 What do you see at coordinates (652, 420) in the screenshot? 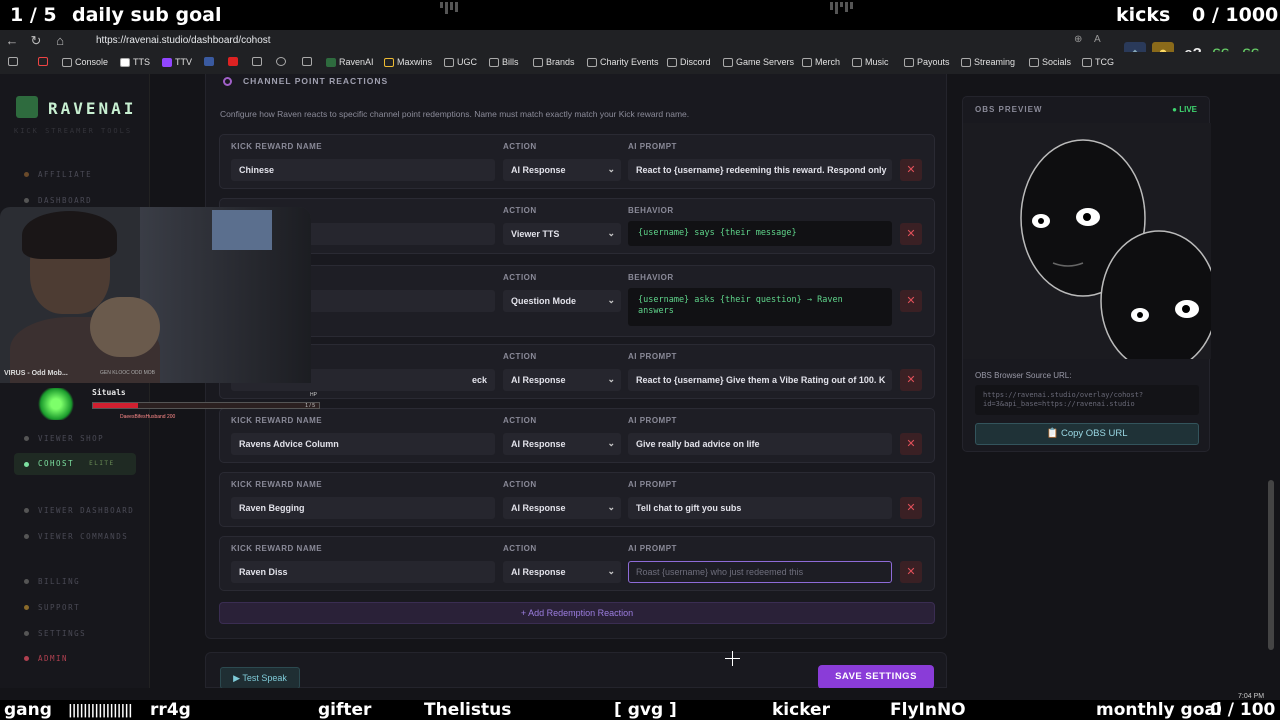
I see `ai-prompt-label: AI PROMPT` at bounding box center [652, 420].